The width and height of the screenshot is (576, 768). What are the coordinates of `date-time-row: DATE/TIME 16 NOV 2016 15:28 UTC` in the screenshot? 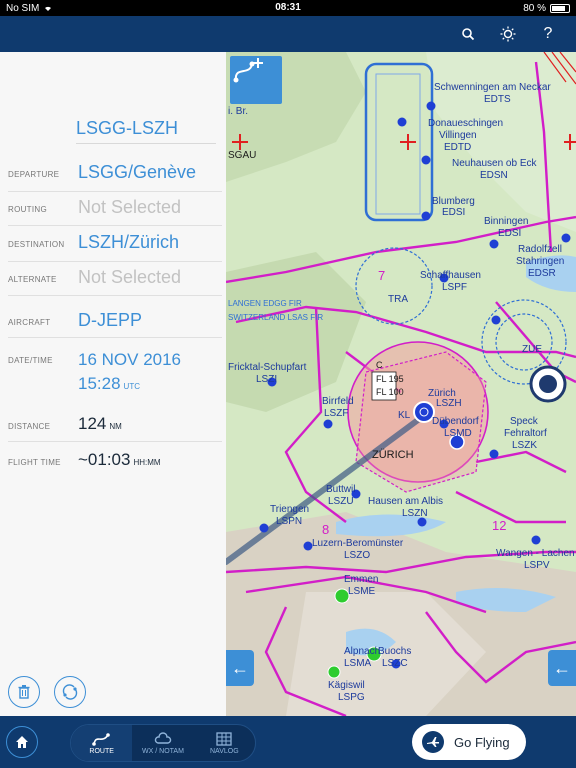 It's located at (115, 373).